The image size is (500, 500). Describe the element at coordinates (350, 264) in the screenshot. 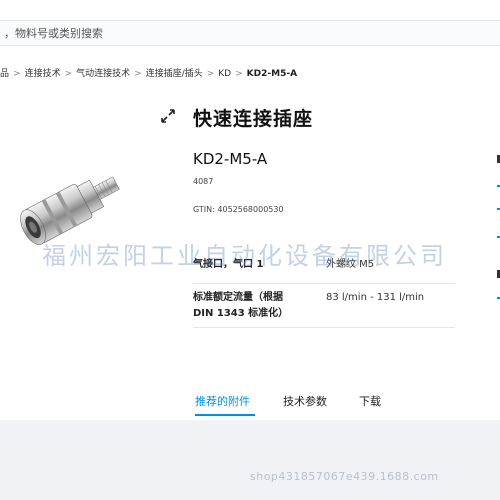

I see `spec-value: 外螺纹 M5` at that location.